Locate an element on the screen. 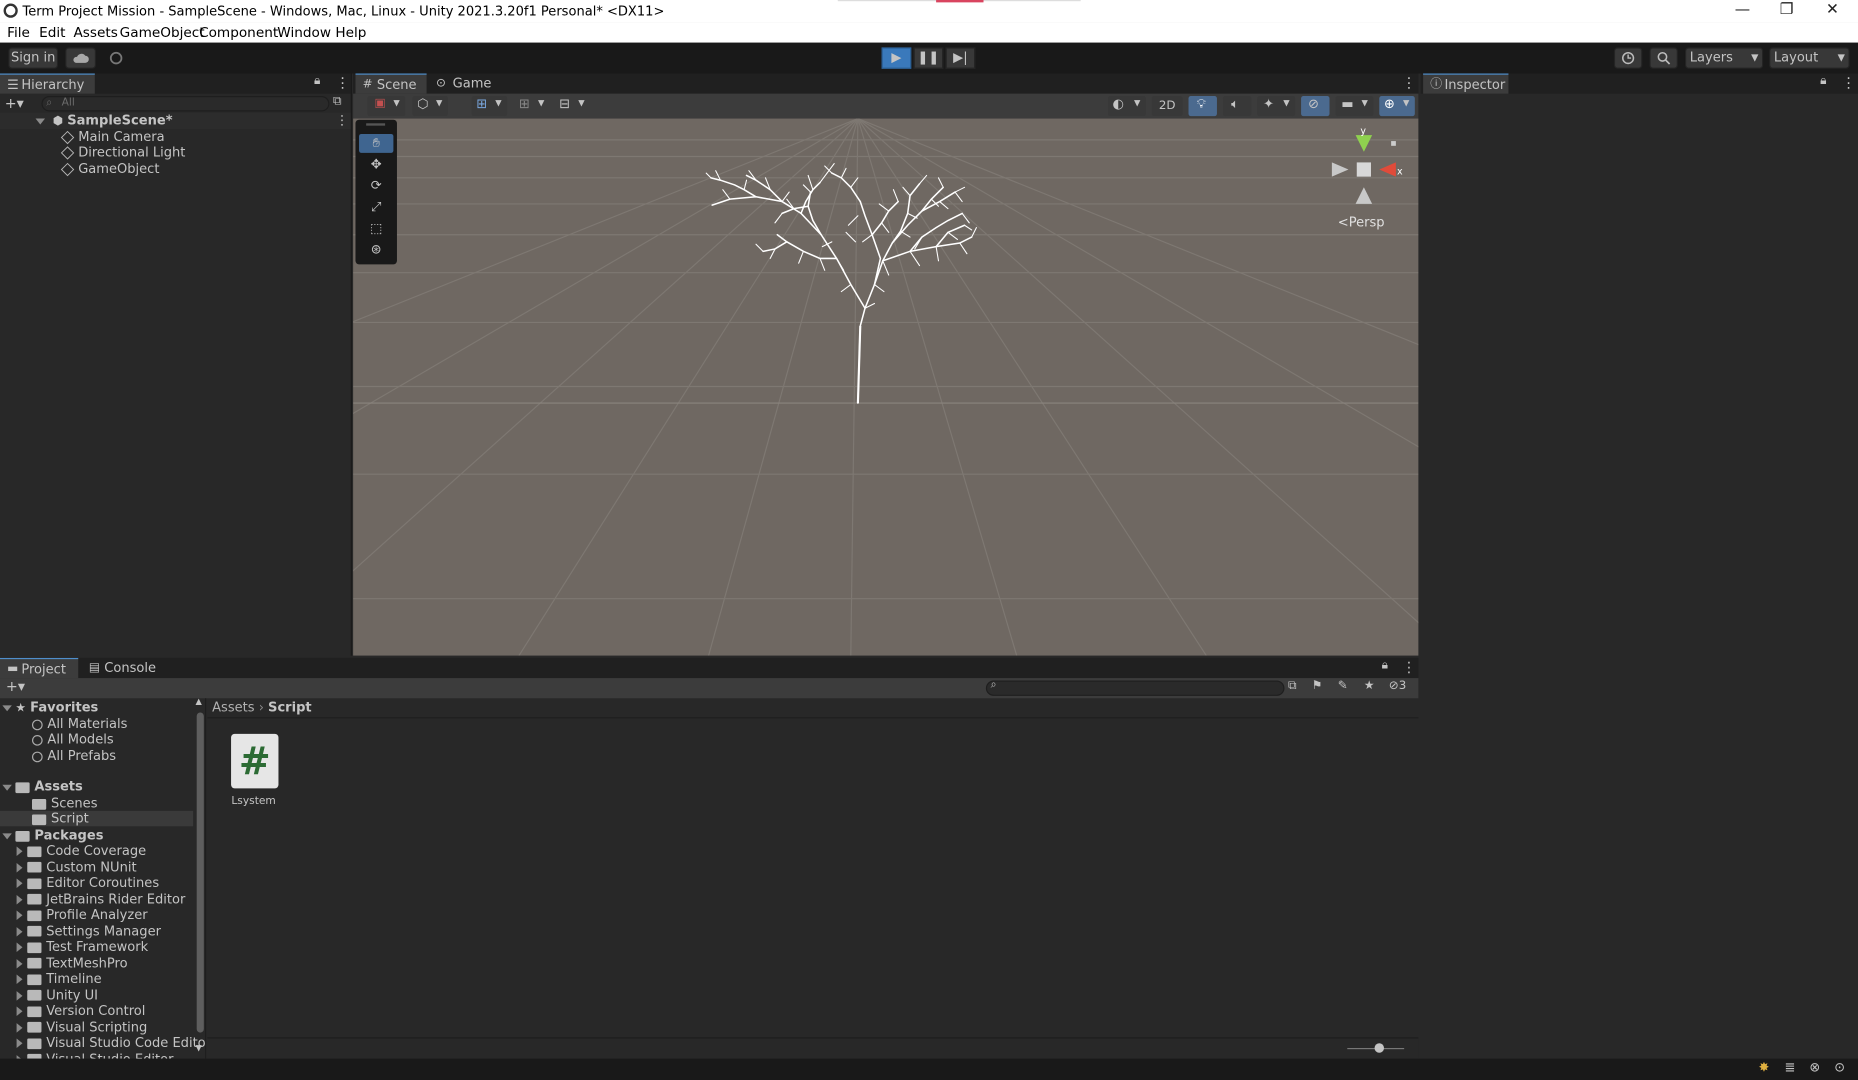  hierarchy-item: Main Camera is located at coordinates (112, 137).